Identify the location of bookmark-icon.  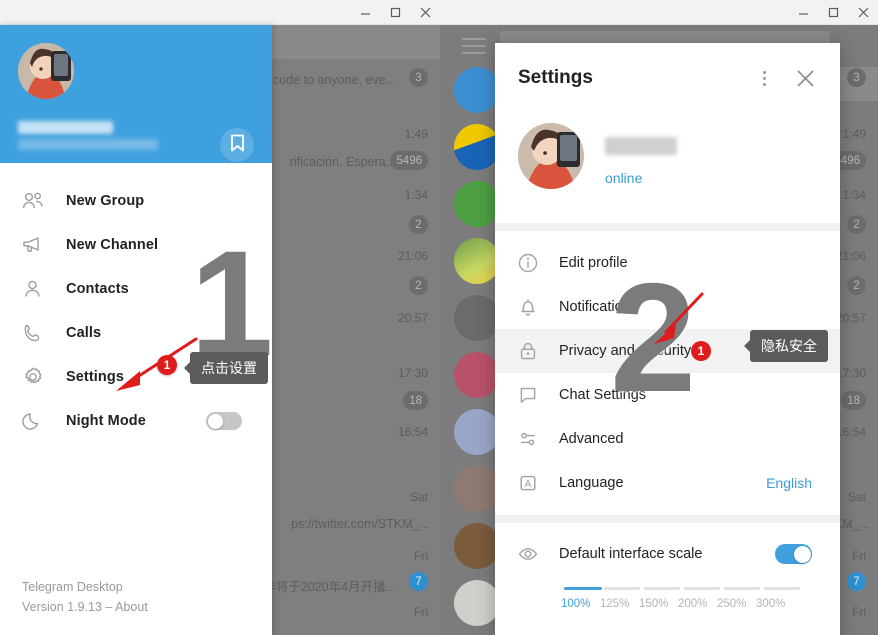
(237, 145).